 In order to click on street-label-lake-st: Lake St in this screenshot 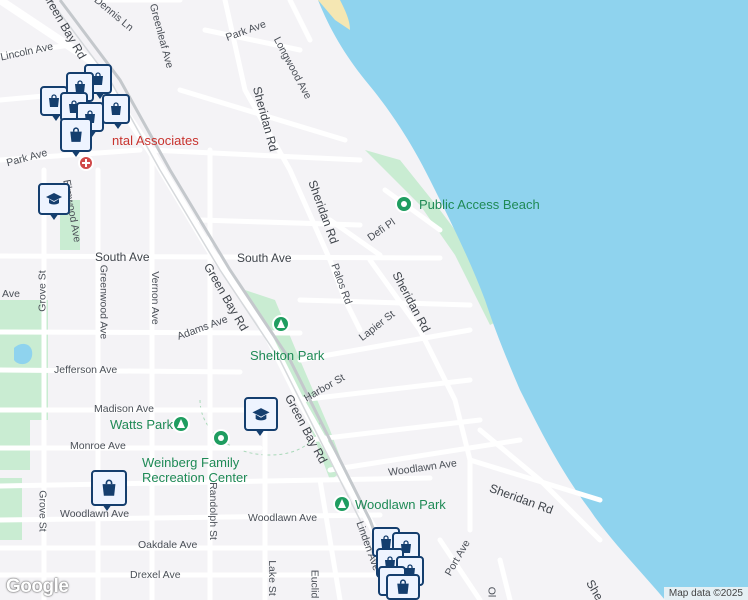, I will do `click(271, 578)`.